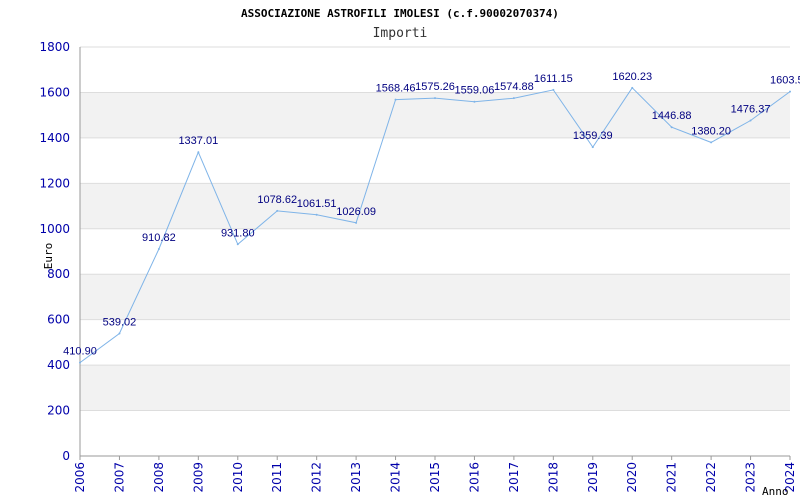 This screenshot has height=500, width=800. Describe the element at coordinates (356, 477) in the screenshot. I see `x-tick-label: 2013` at that location.